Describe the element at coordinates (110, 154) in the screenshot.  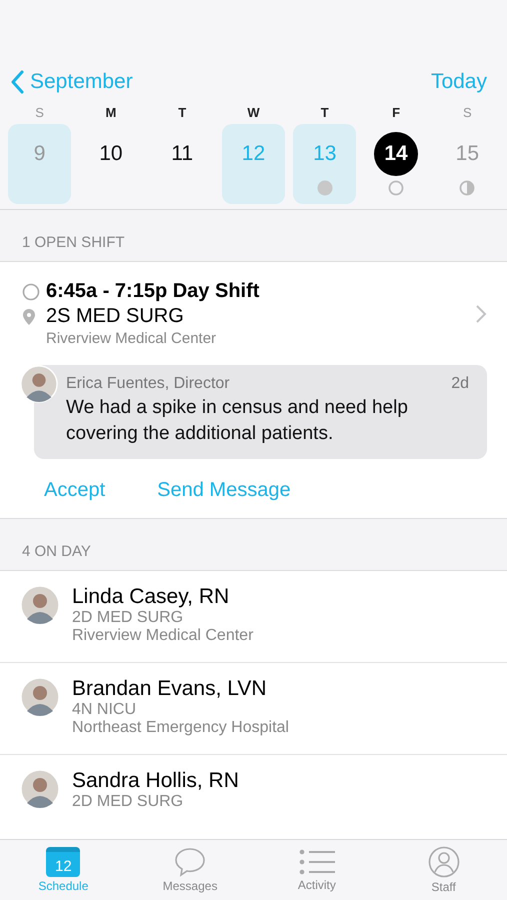
I see `day-number: 10` at that location.